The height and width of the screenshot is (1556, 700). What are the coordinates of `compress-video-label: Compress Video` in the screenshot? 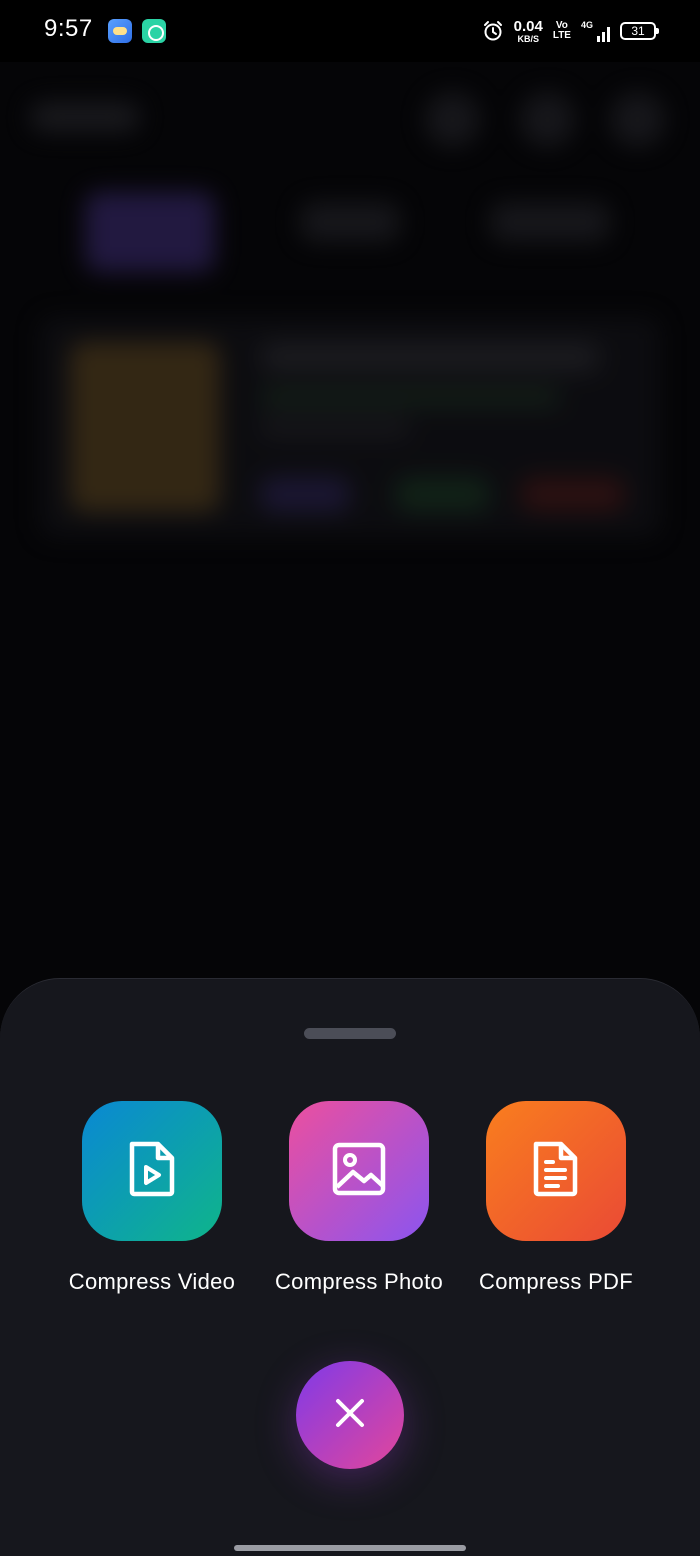 It's located at (152, 1281).